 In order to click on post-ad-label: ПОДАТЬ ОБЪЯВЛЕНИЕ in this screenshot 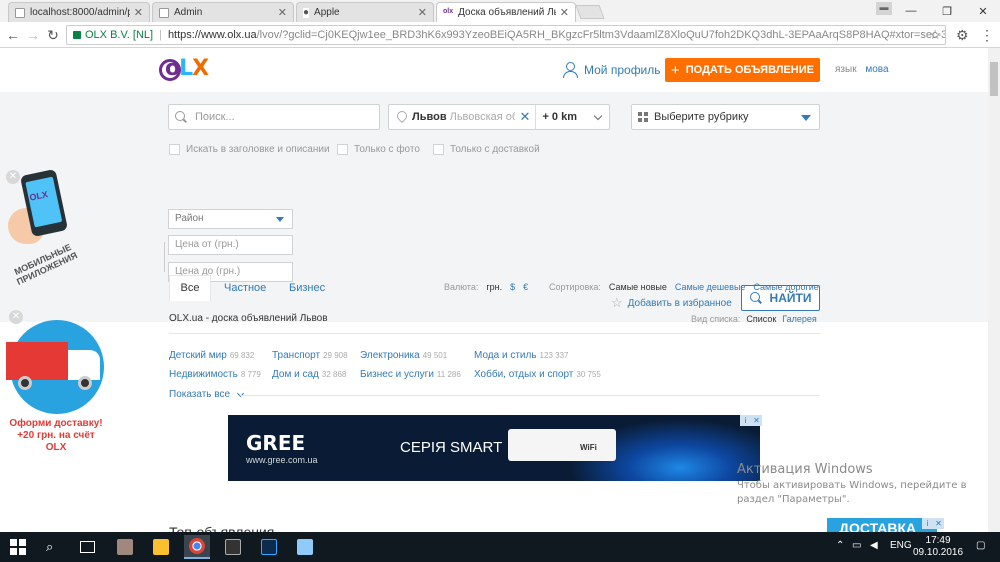, I will do `click(749, 70)`.